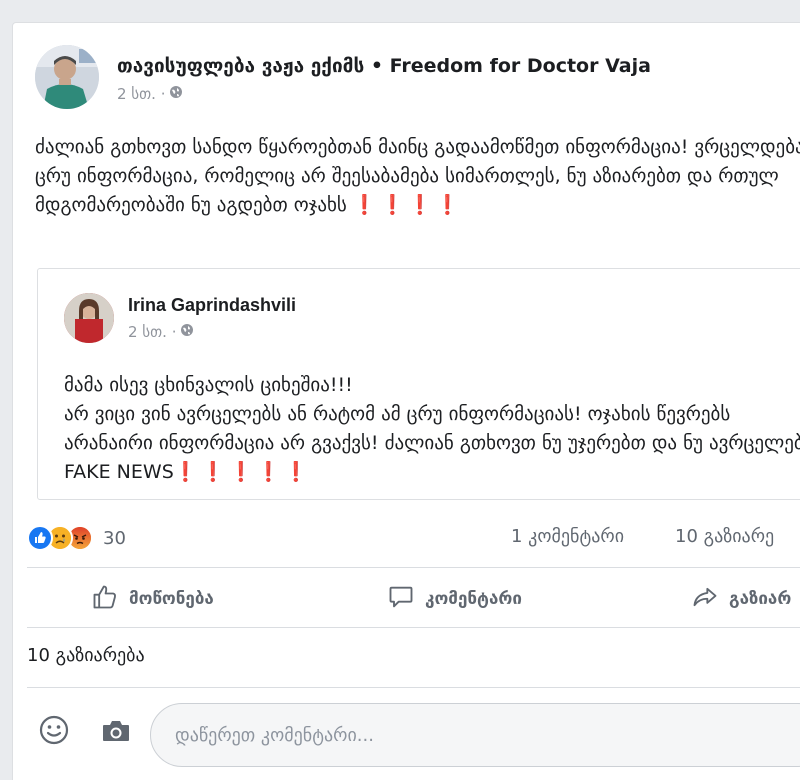  Describe the element at coordinates (212, 305) in the screenshot. I see `shared-author-name: Irina Gaprindashvili` at that location.